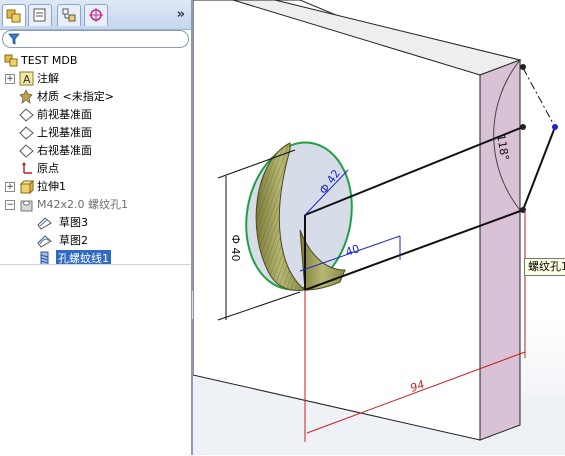 Image resolution: width=565 pixels, height=456 pixels. I want to click on collapse-minus-icon: −, so click(10, 205).